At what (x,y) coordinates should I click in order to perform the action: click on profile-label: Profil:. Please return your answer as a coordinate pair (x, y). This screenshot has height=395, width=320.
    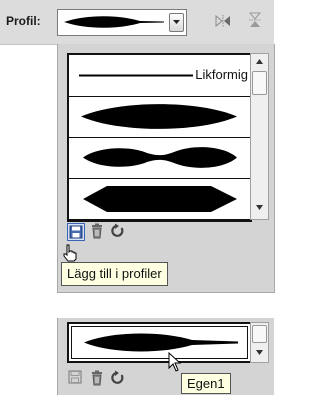
    Looking at the image, I should click on (23, 21).